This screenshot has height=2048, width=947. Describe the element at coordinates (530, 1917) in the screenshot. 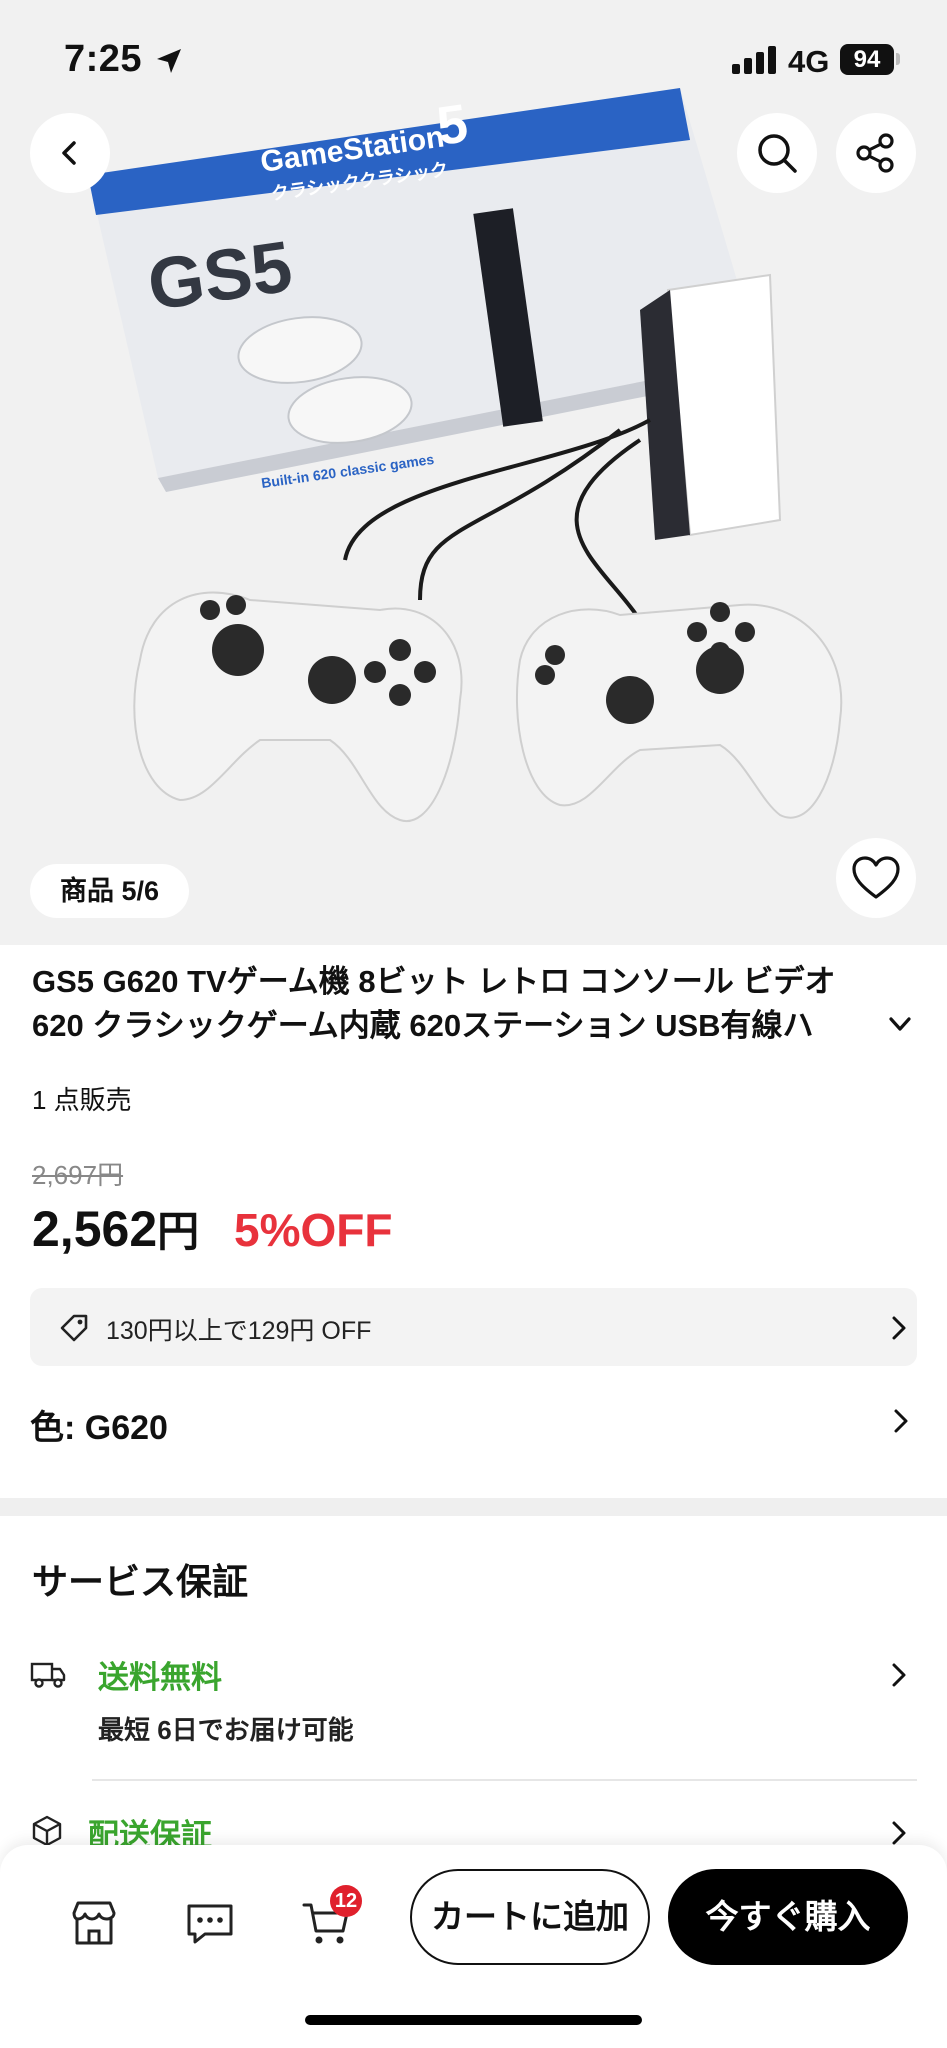

I see `add-to-cart-button: カートに追加` at that location.